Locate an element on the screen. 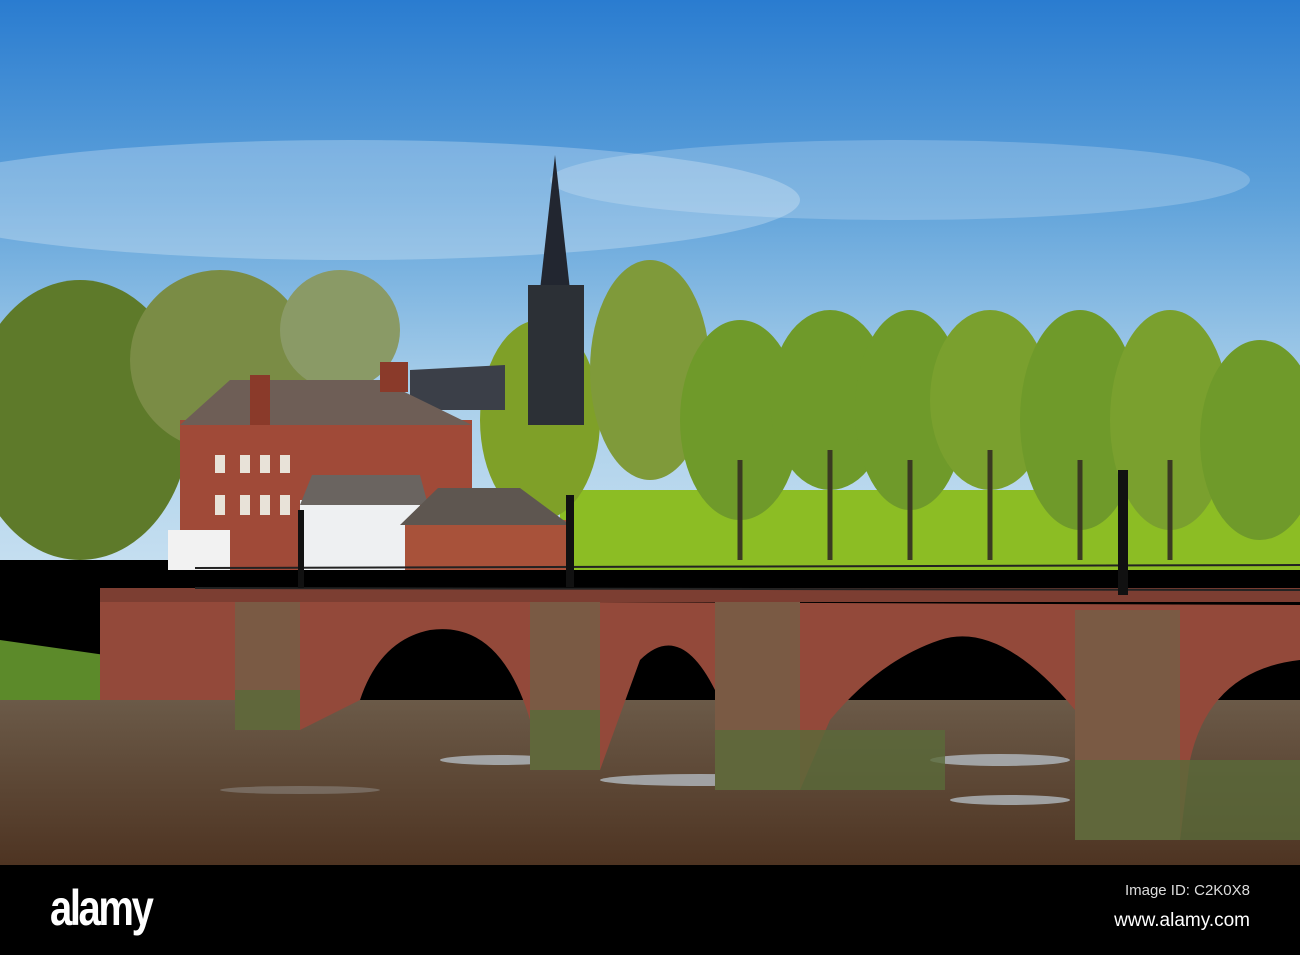 The width and height of the screenshot is (1300, 955). website-link: www.alamy.com is located at coordinates (1182, 920).